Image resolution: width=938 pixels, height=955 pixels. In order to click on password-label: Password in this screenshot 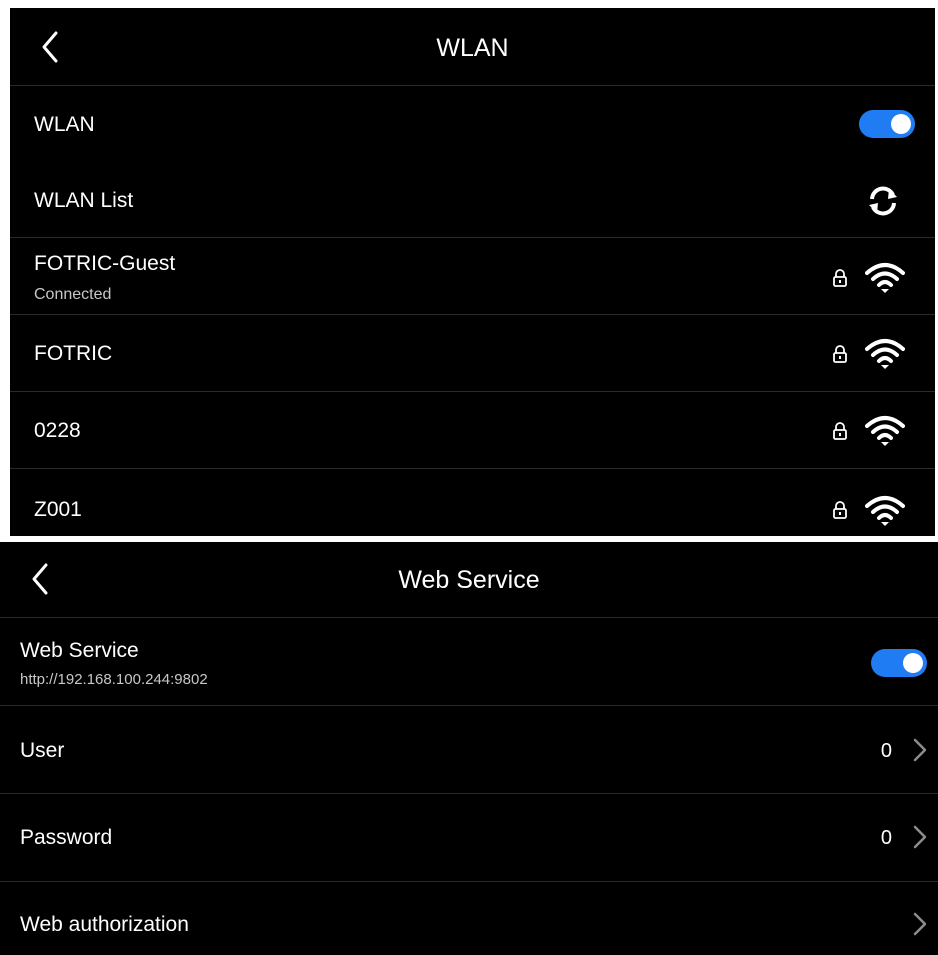, I will do `click(66, 837)`.